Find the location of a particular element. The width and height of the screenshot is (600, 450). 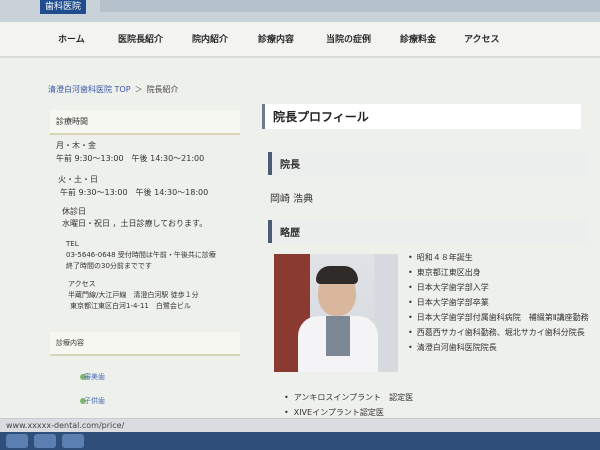

browser-top-bar: 歯科医院 is located at coordinates (300, 11).